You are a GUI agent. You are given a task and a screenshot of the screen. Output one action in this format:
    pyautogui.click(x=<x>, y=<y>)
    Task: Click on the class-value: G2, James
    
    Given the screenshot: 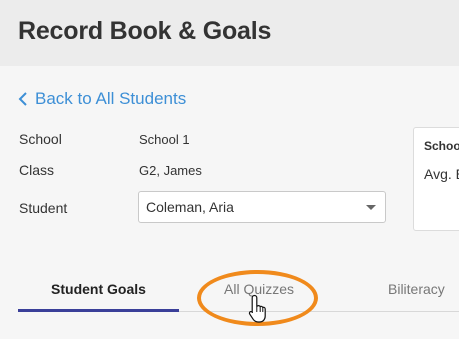 What is the action you would take?
    pyautogui.click(x=170, y=170)
    